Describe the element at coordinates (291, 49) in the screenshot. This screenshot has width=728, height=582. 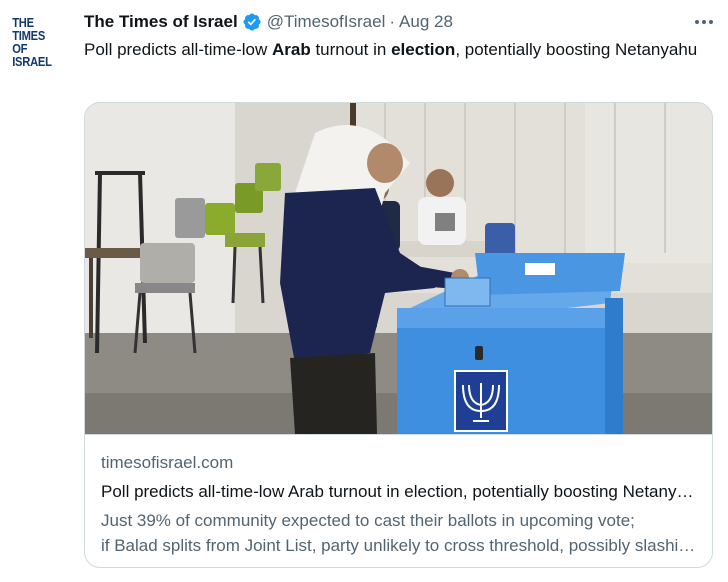
I see `tweet-text-bold-arab: Arab` at that location.